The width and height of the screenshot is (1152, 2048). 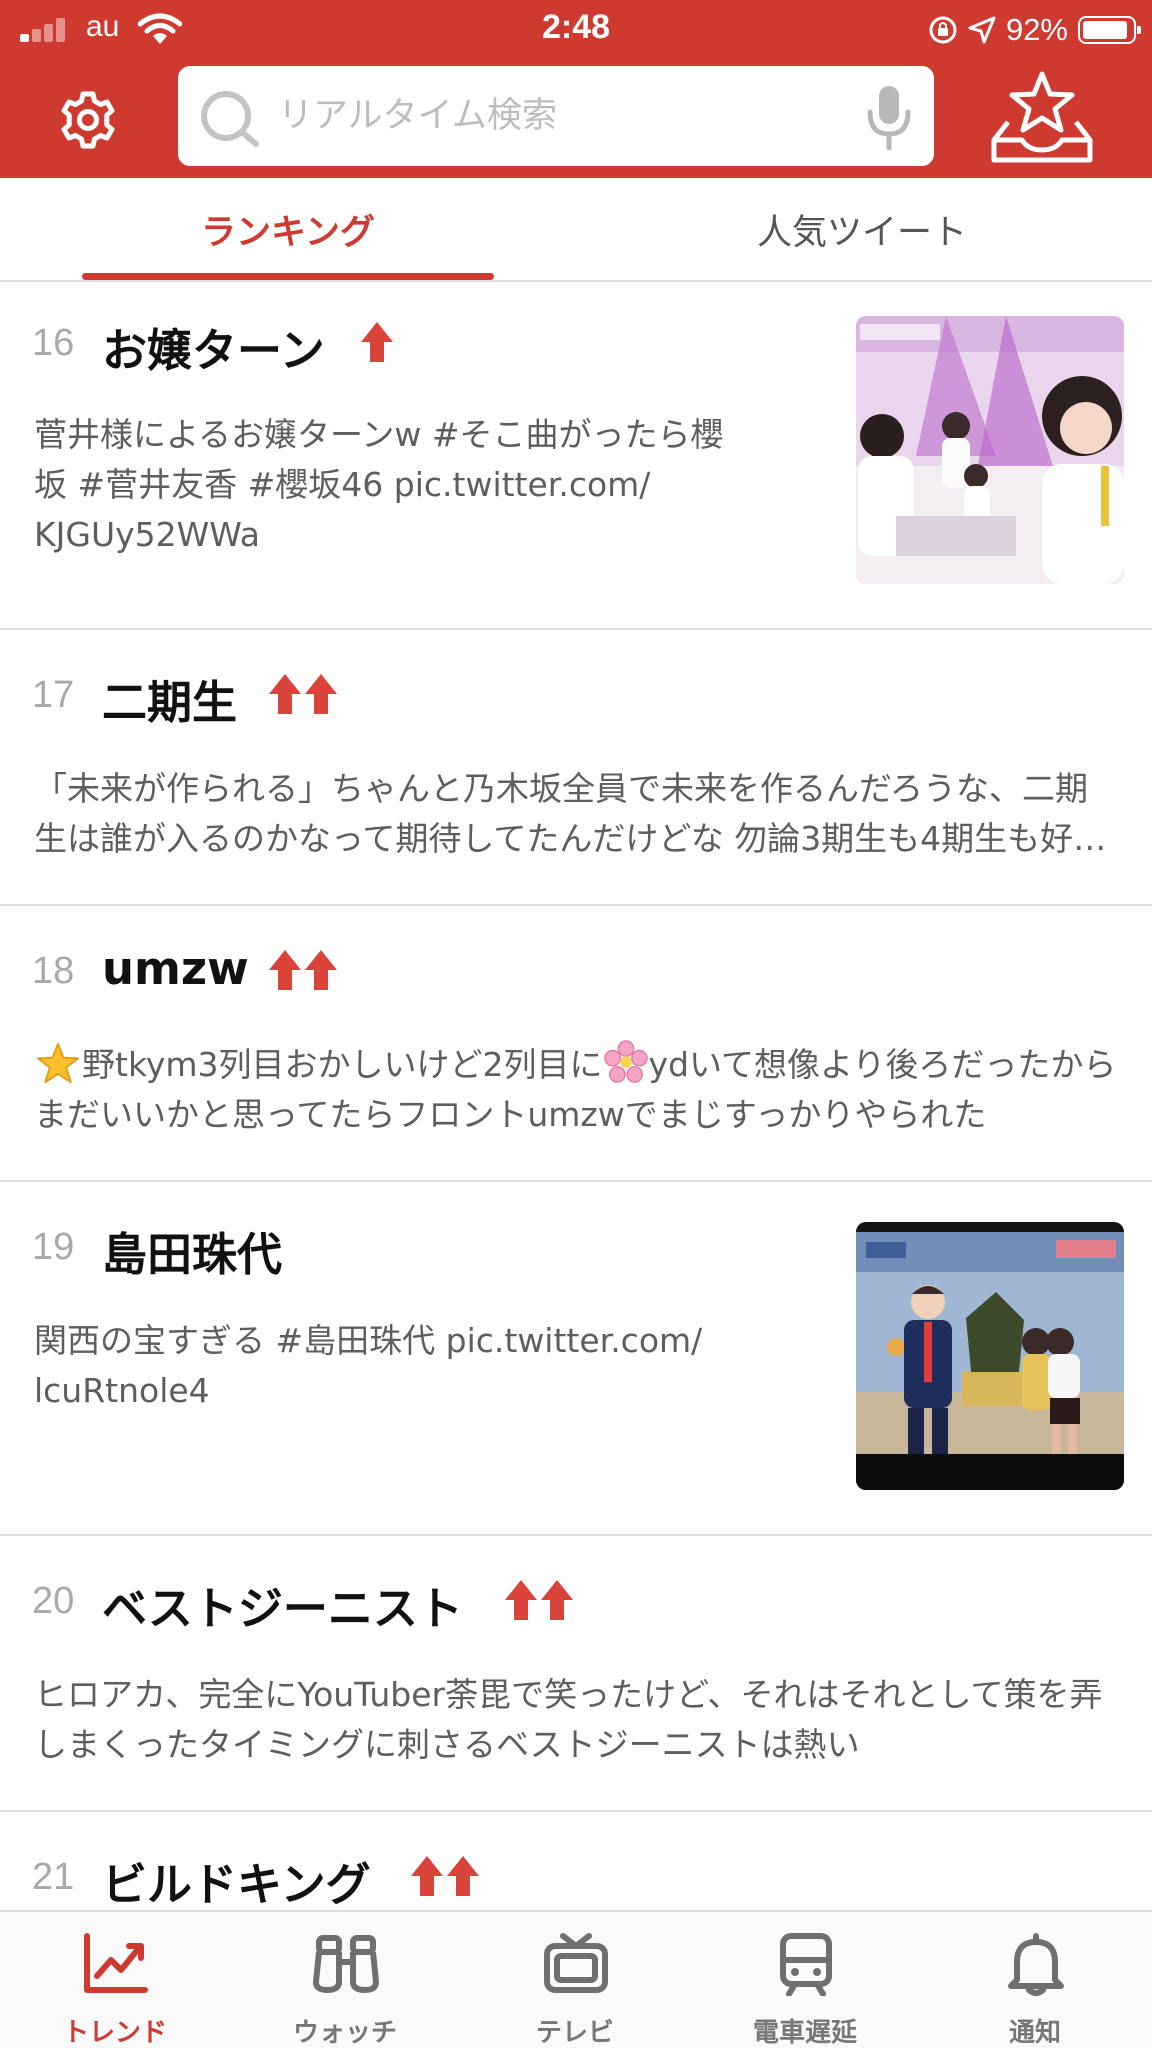 What do you see at coordinates (344, 2033) in the screenshot?
I see `nav-label: ウォッチ` at bounding box center [344, 2033].